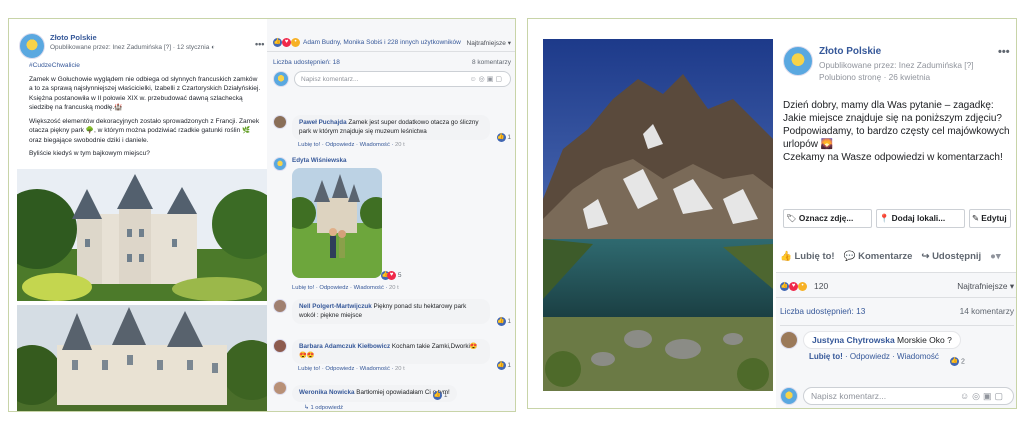 This screenshot has height=431, width=1024. Describe the element at coordinates (306, 62) in the screenshot. I see `shares-count: Liczba udostępnień: 18` at that location.